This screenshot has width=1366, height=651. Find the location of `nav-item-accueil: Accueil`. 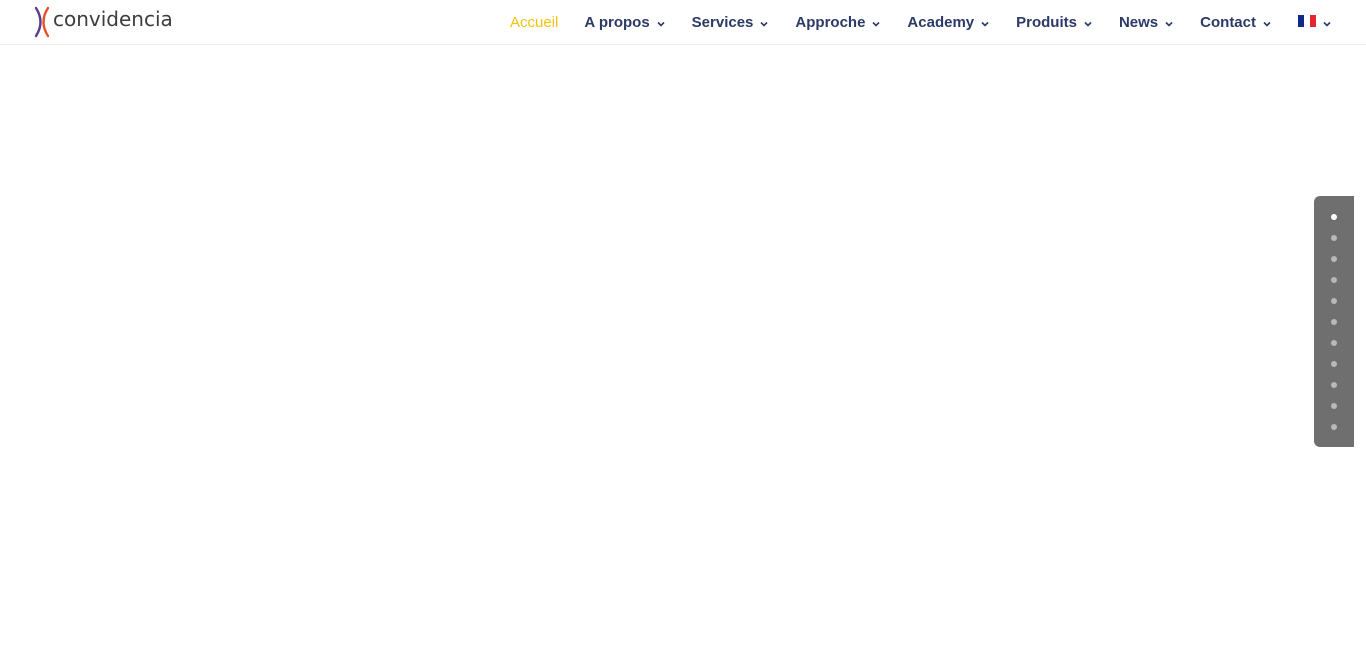

nav-item-accueil: Accueil is located at coordinates (534, 22).